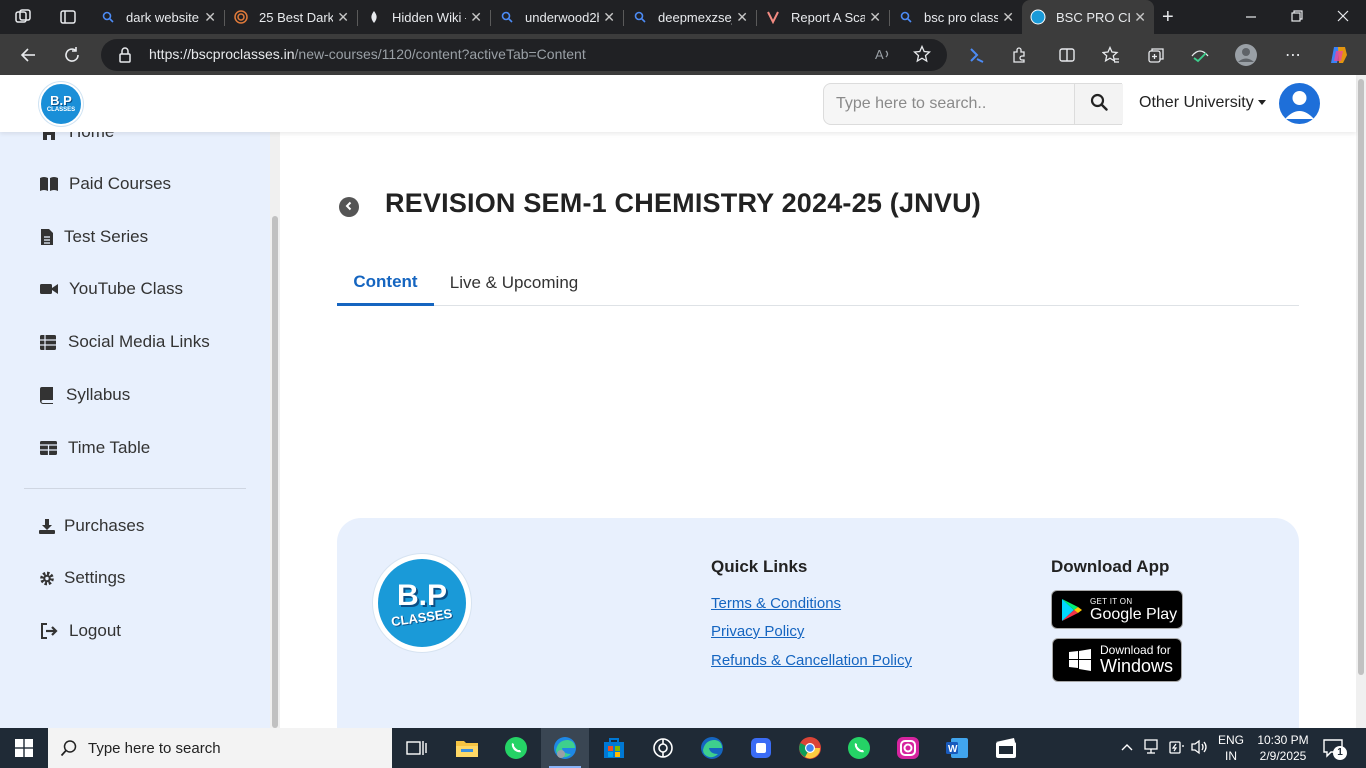 The width and height of the screenshot is (1366, 768). What do you see at coordinates (91, 526) in the screenshot?
I see `sidebar-item-purchases: Purchases` at bounding box center [91, 526].